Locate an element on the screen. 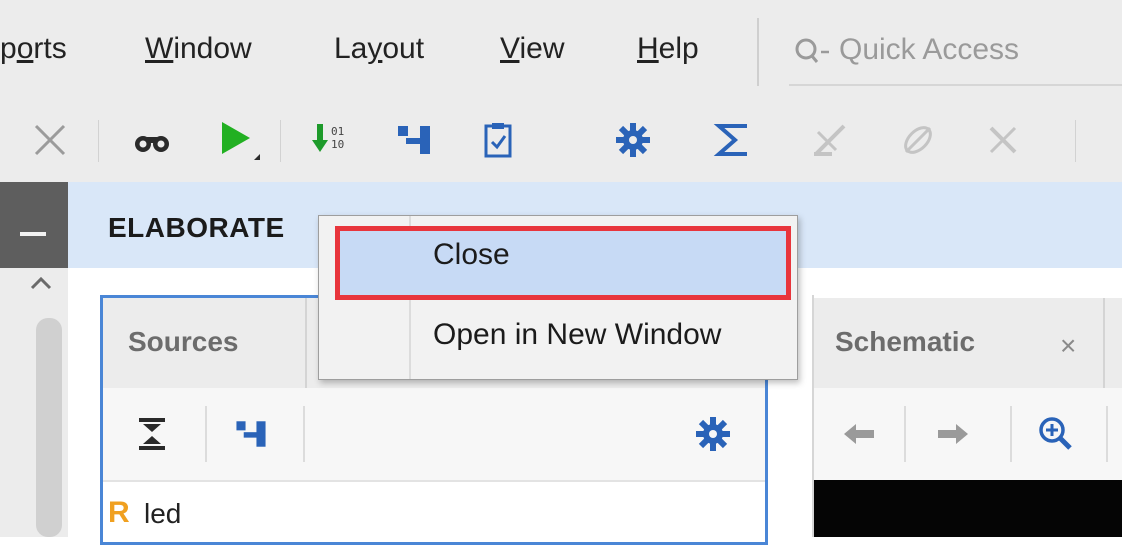 This screenshot has width=1122, height=545. download-bitstream-icon: 01 10 is located at coordinates (333, 140).